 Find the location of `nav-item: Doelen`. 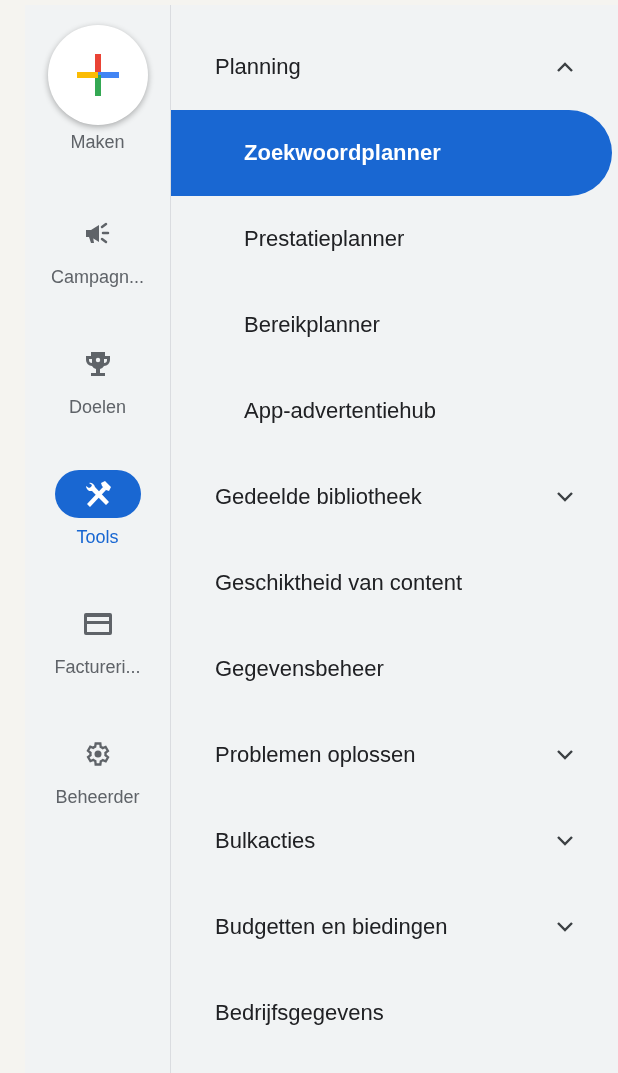

nav-item: Doelen is located at coordinates (97, 379).